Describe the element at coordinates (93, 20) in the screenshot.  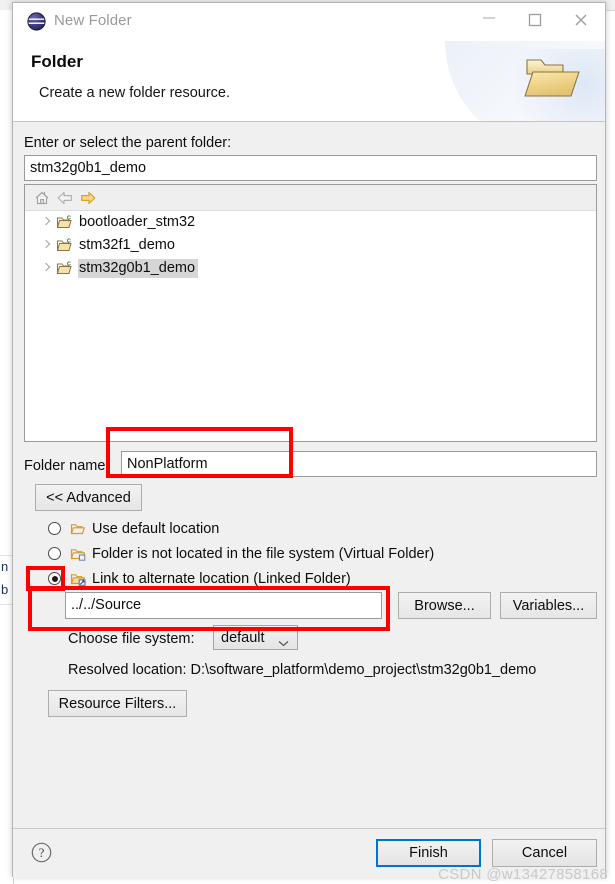
I see `dialog-title: New Folder` at that location.